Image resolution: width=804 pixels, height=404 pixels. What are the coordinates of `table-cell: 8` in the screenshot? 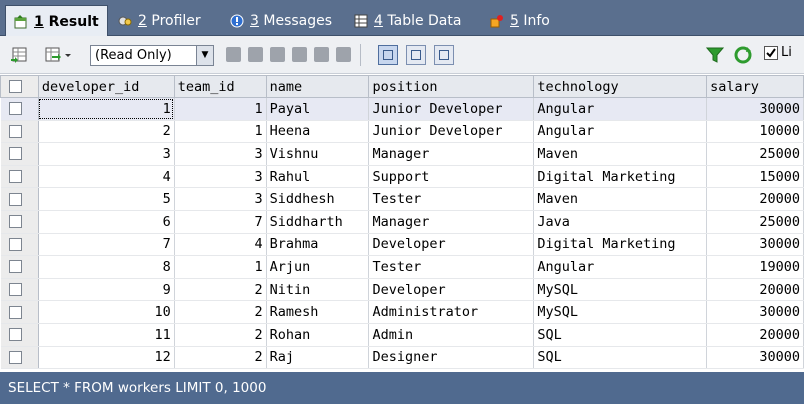 It's located at (106, 267).